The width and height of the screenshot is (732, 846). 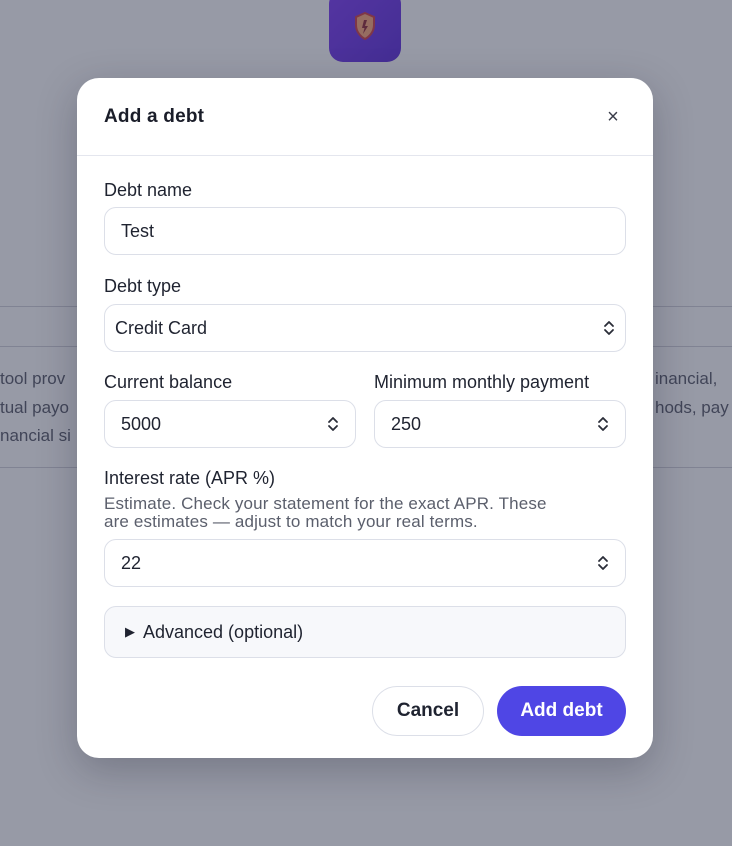 What do you see at coordinates (161, 327) in the screenshot?
I see `debt-type-value: Credit Card` at bounding box center [161, 327].